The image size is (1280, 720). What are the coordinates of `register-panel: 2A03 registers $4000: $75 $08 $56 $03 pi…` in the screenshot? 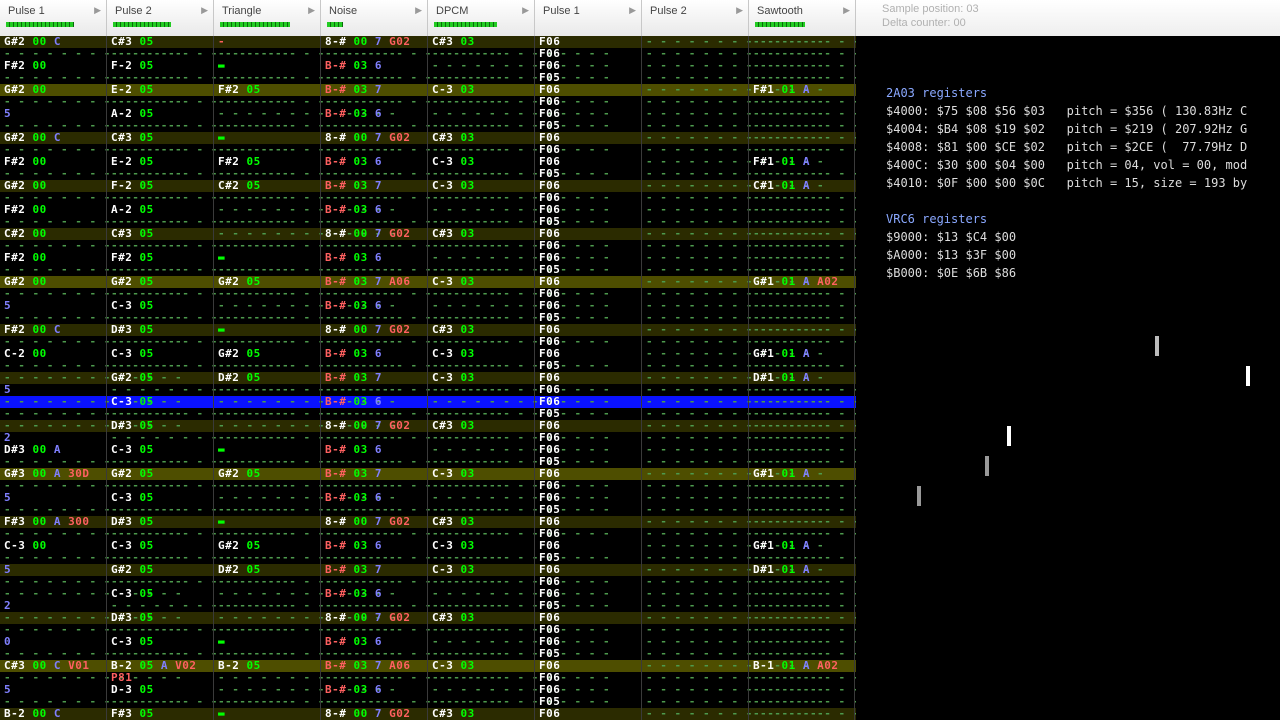 It's located at (1066, 174).